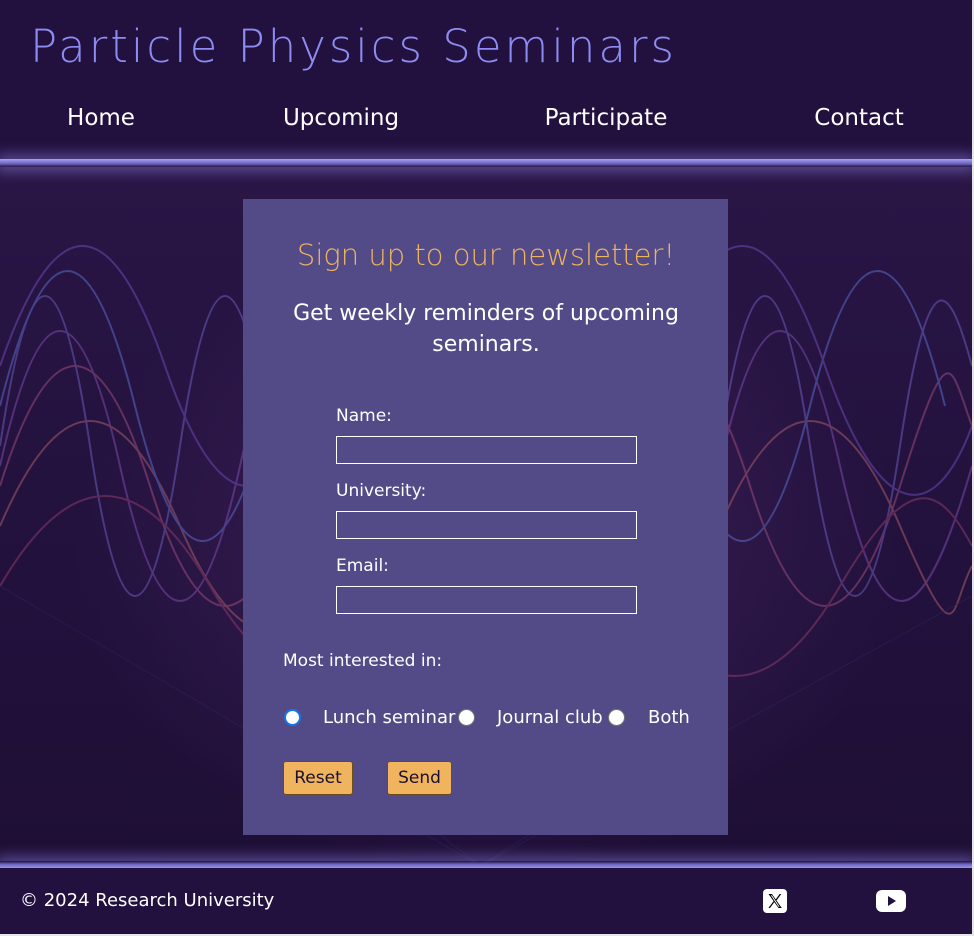 Image resolution: width=974 pixels, height=936 pixels. Describe the element at coordinates (858, 118) in the screenshot. I see `nav-link-contact: Contact` at that location.